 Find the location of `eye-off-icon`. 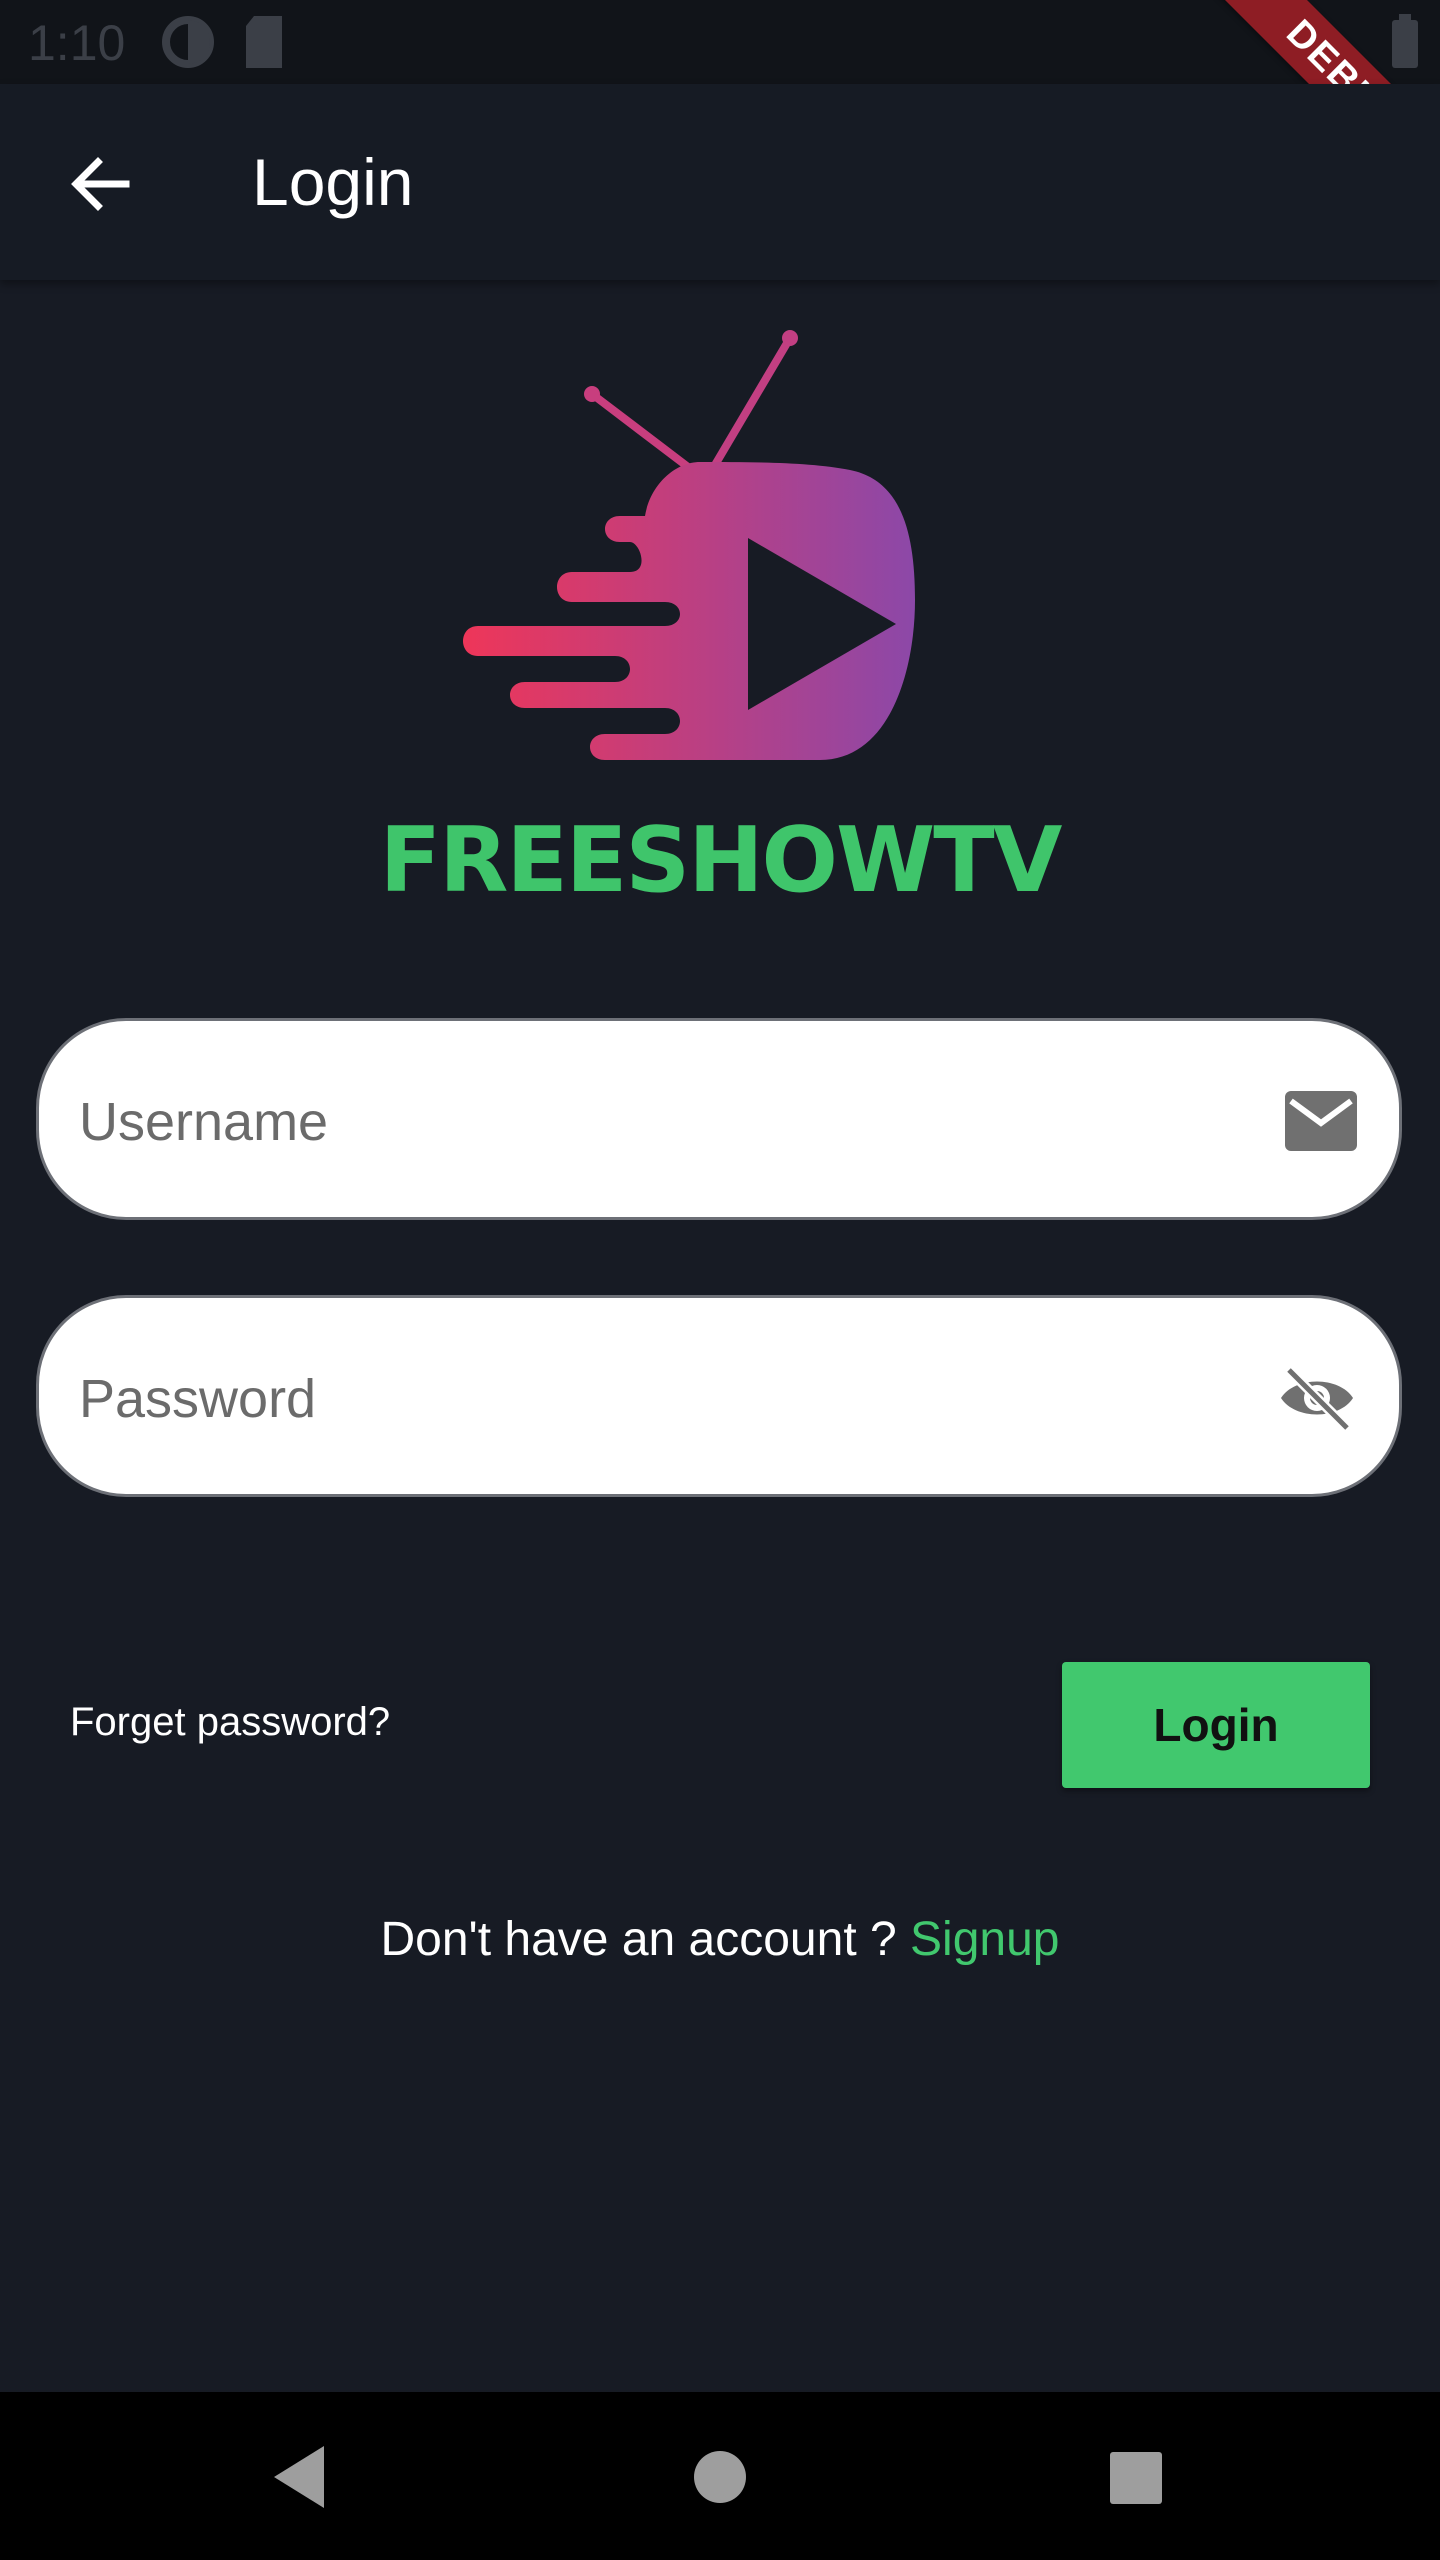

eye-off-icon is located at coordinates (1317, 1398).